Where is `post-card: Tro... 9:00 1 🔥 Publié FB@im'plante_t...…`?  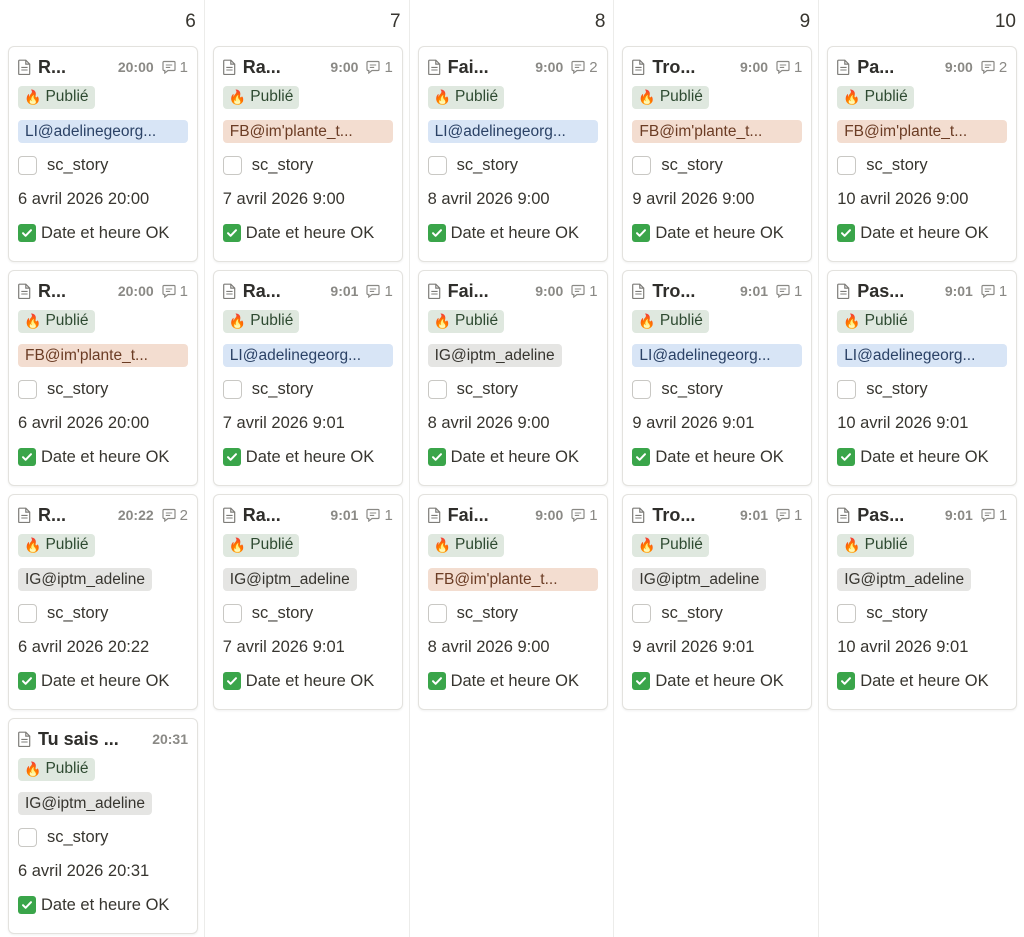 post-card: Tro... 9:00 1 🔥 Publié FB@im'plante_t...… is located at coordinates (717, 154).